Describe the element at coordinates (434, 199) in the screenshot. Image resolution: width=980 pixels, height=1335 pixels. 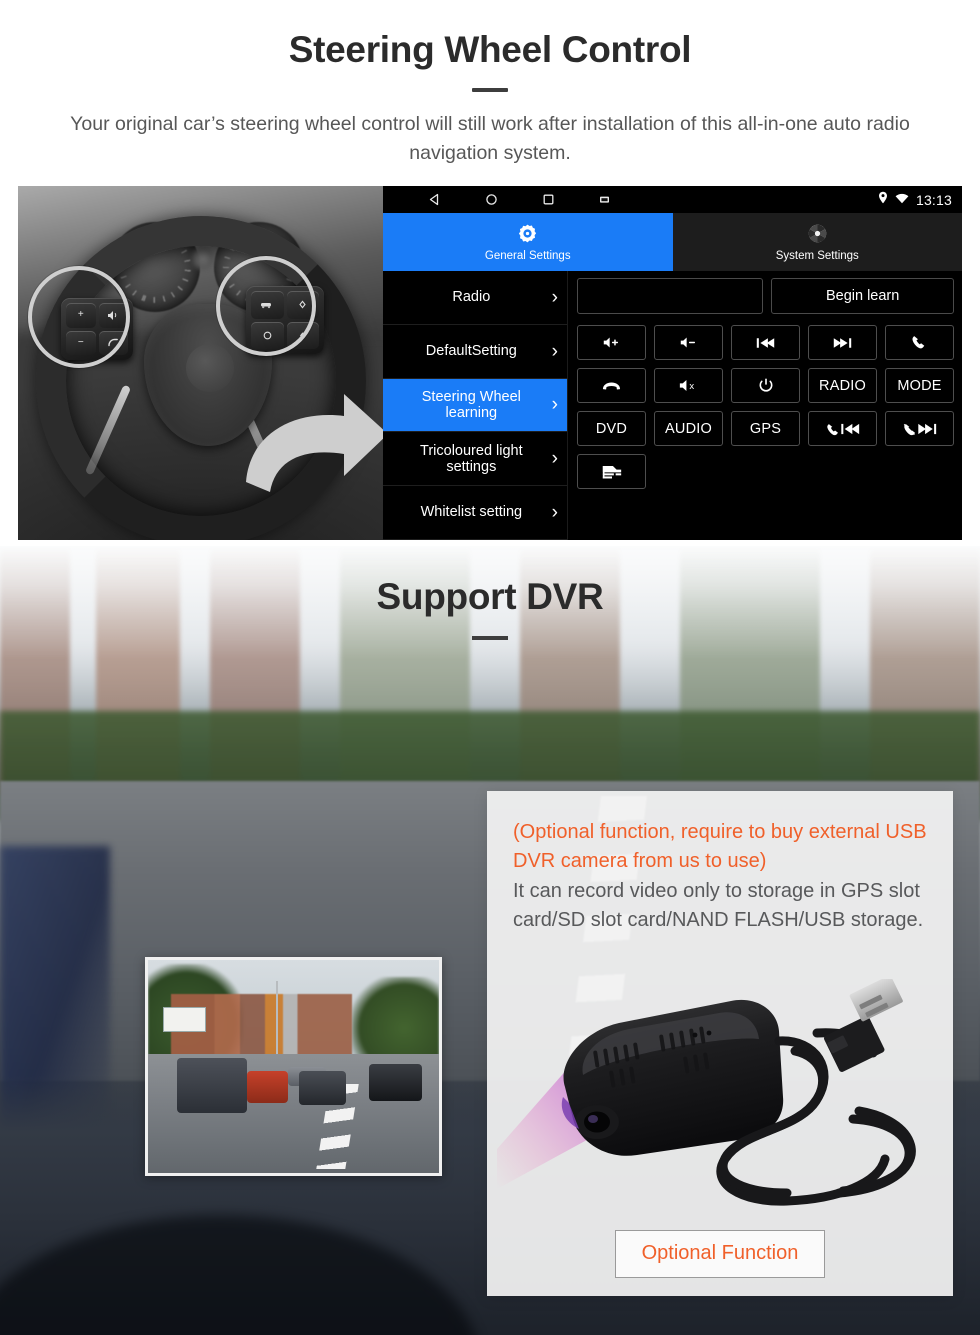
I see `back-triangle-icon` at that location.